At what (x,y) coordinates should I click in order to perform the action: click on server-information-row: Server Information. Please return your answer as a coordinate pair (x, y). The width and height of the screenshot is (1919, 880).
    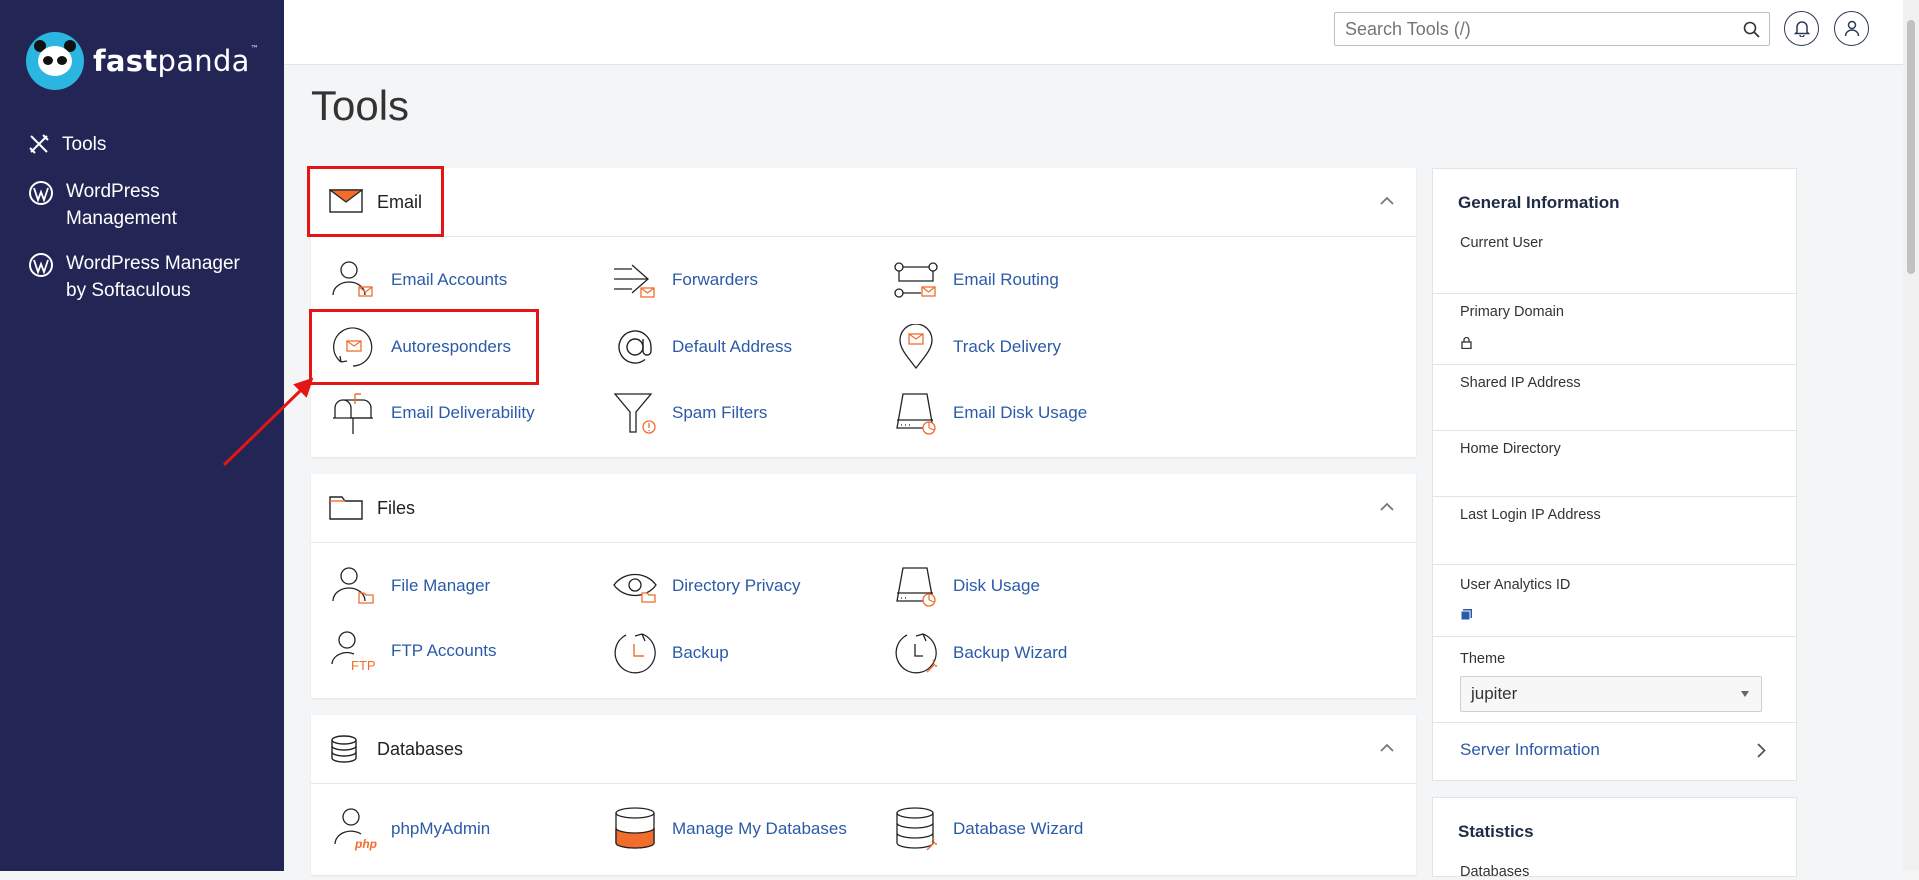
    Looking at the image, I should click on (1614, 751).